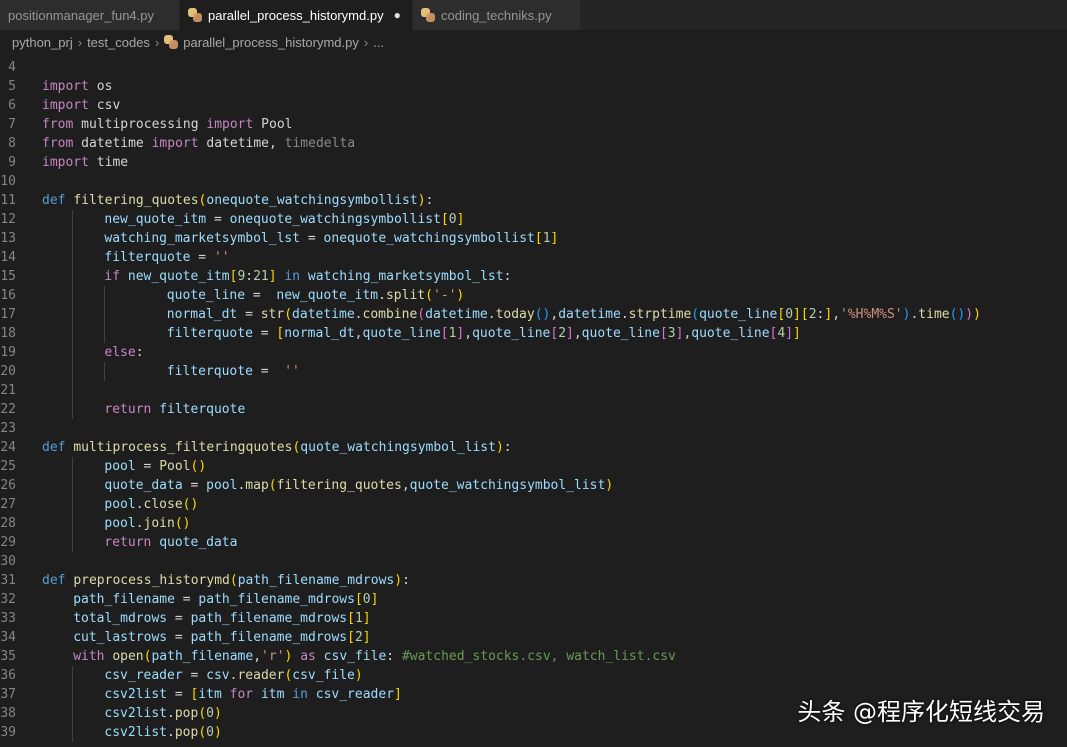  I want to click on code-line: 5 import os, so click(533, 86).